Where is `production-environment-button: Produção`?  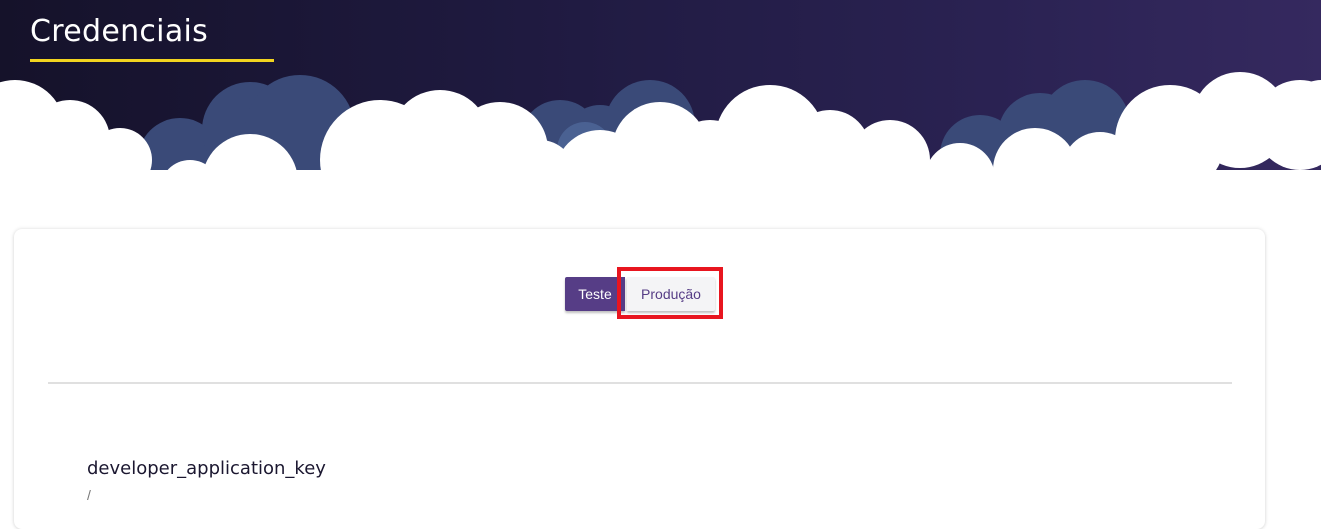
production-environment-button: Produção is located at coordinates (671, 294).